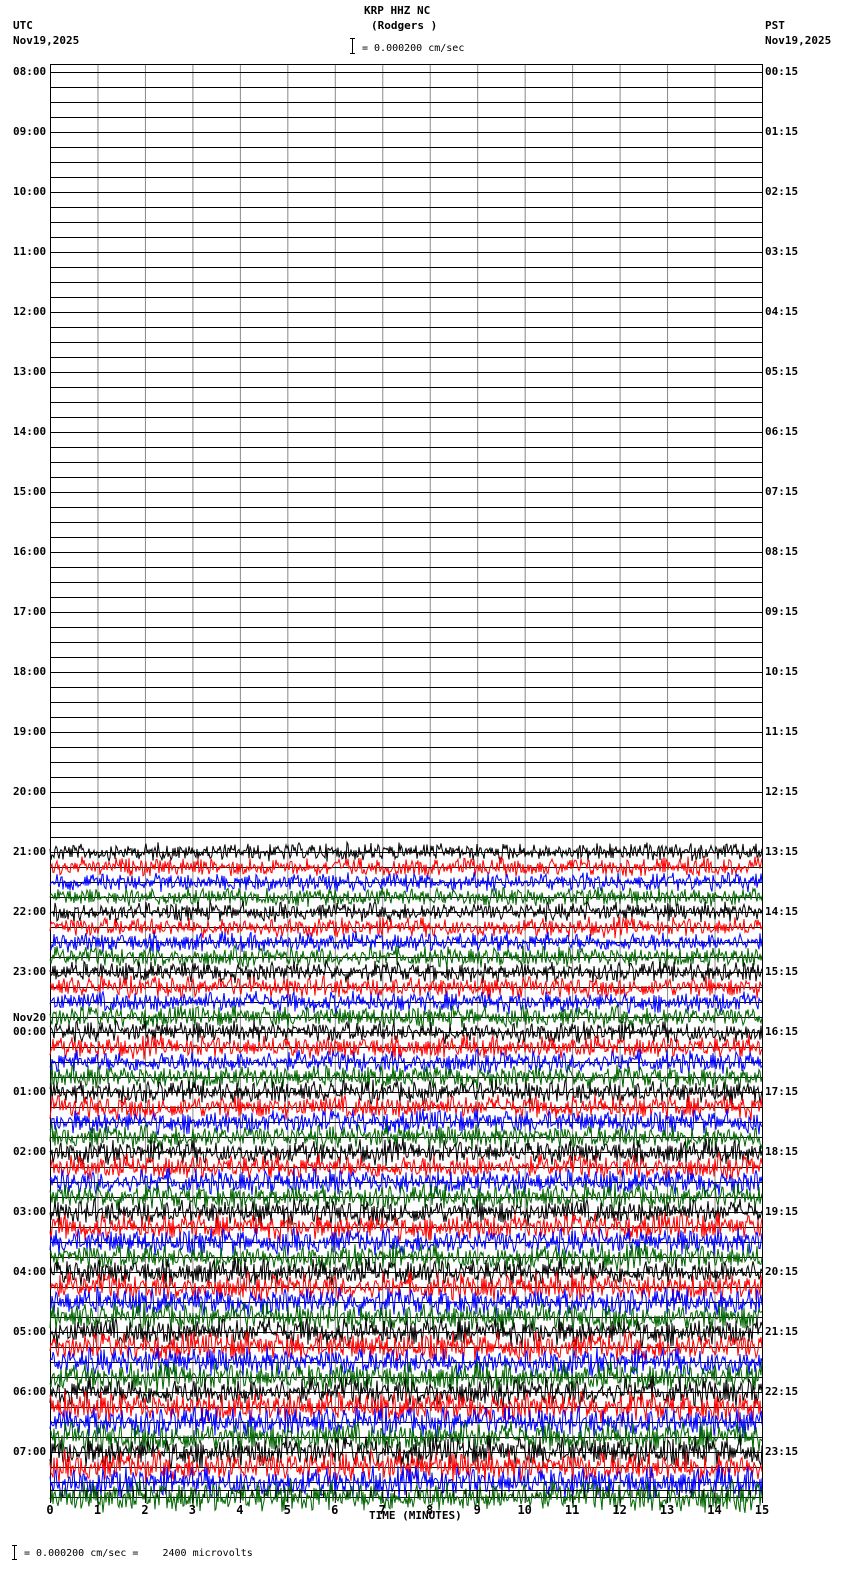 The height and width of the screenshot is (1584, 850). Describe the element at coordinates (782, 1331) in the screenshot. I see `pst-hour-label: 21:15` at that location.